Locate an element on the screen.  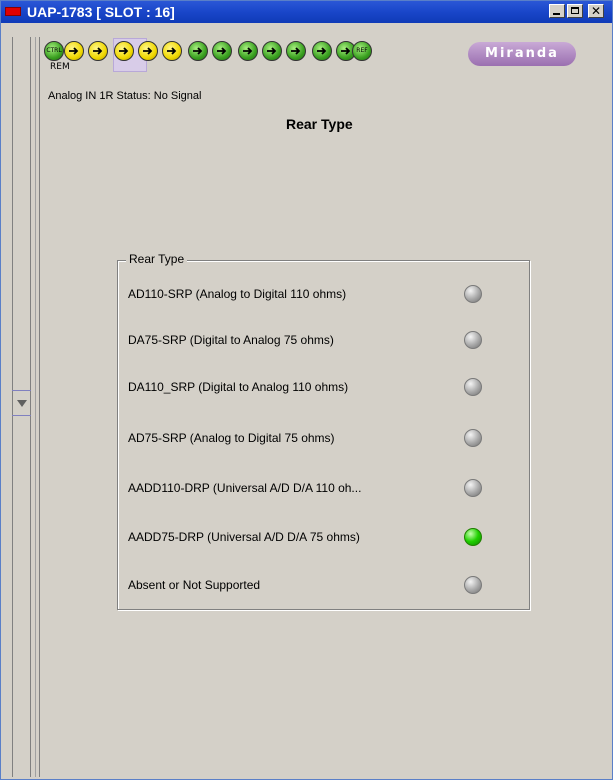
close-button: ✕ is located at coordinates (596, 11).